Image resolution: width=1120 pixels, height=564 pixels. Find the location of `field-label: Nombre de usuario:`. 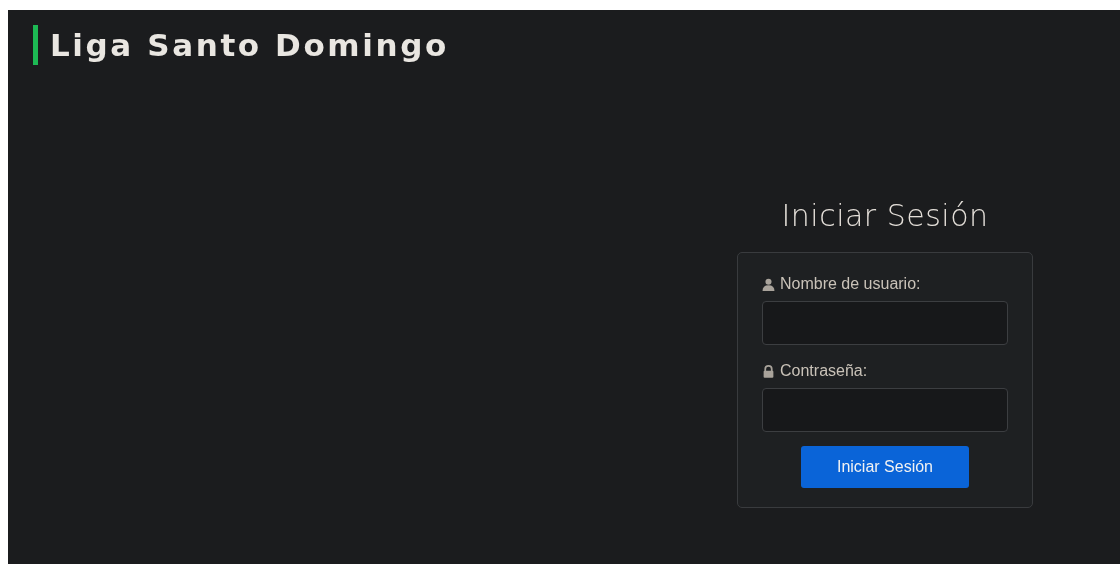

field-label: Nombre de usuario: is located at coordinates (850, 284).